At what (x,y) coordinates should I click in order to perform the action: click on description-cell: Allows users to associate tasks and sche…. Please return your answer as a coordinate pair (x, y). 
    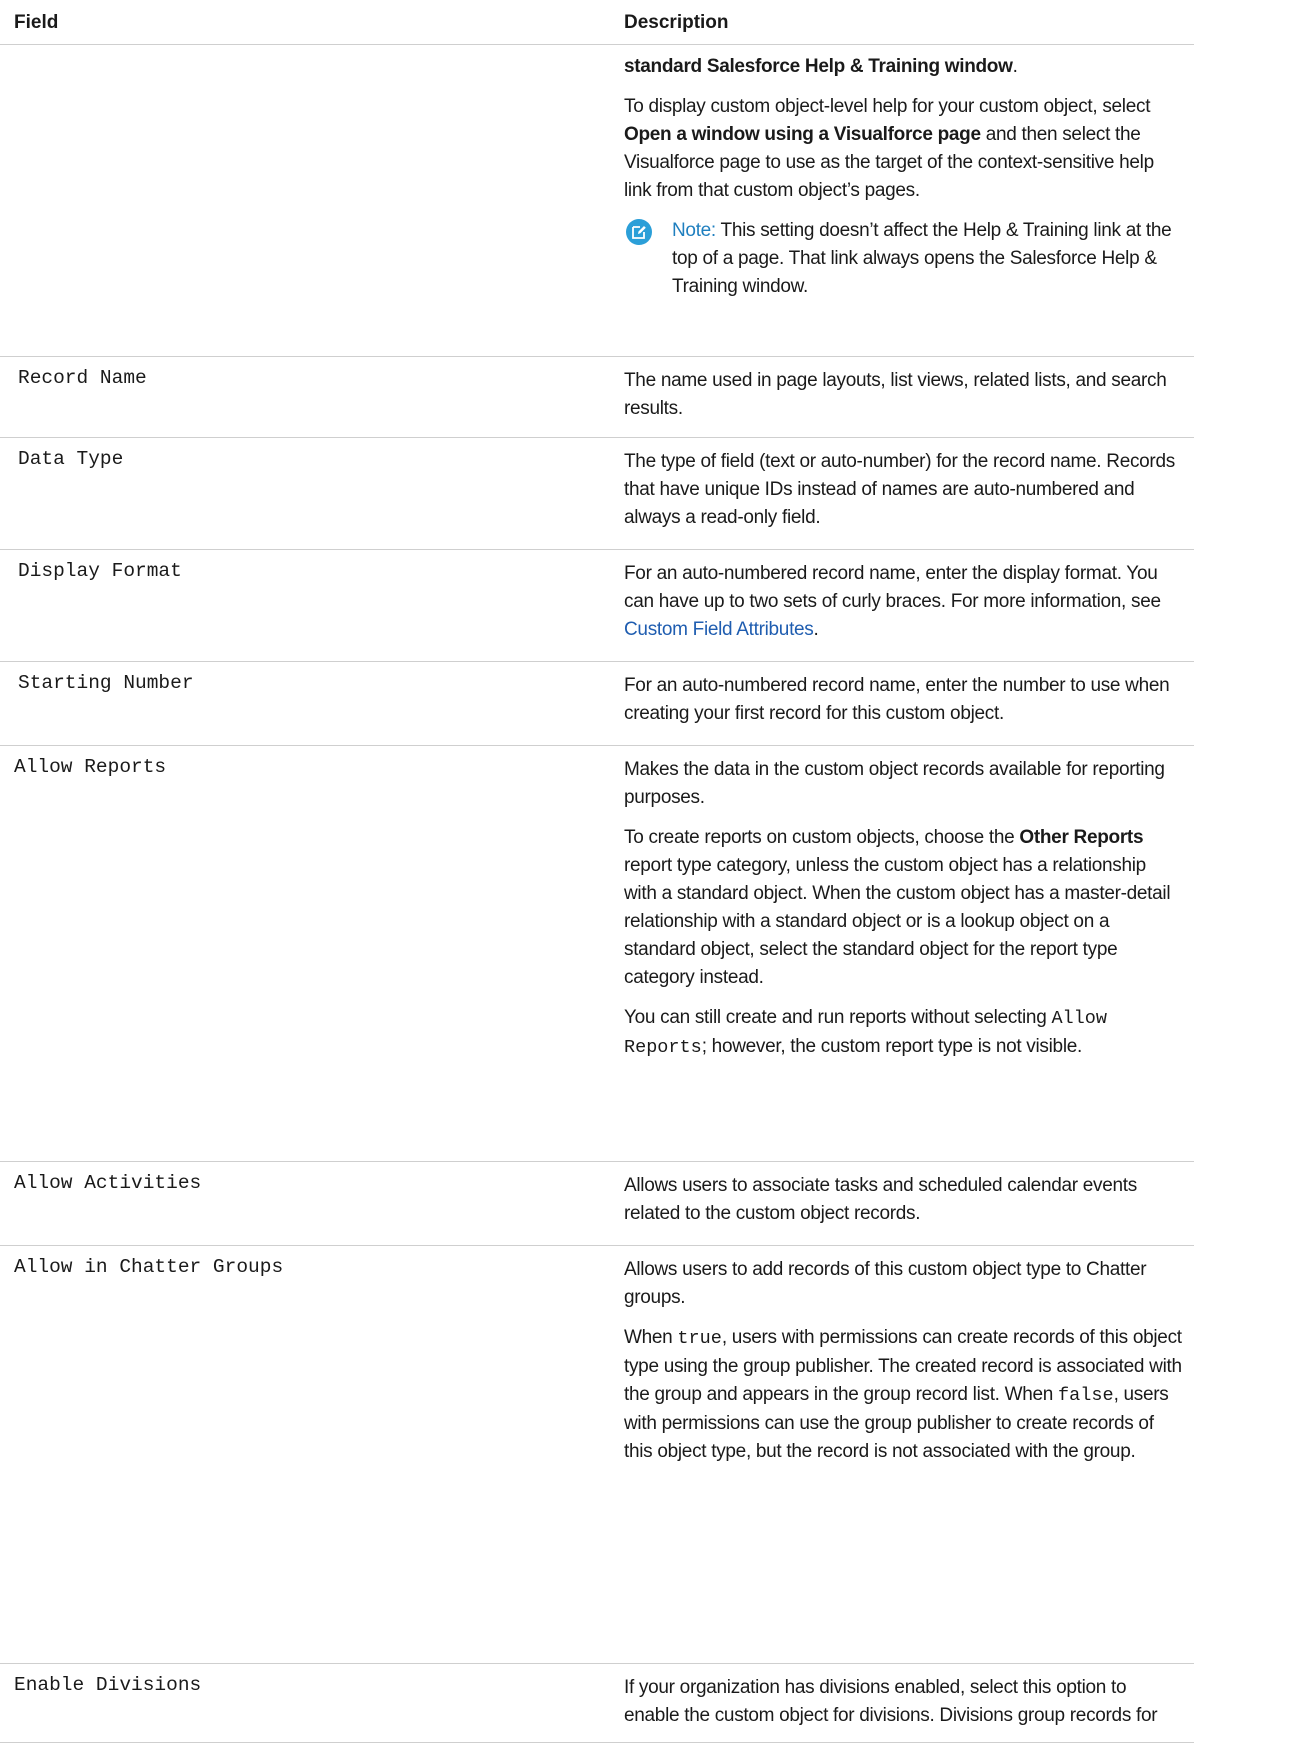
    Looking at the image, I should click on (902, 1203).